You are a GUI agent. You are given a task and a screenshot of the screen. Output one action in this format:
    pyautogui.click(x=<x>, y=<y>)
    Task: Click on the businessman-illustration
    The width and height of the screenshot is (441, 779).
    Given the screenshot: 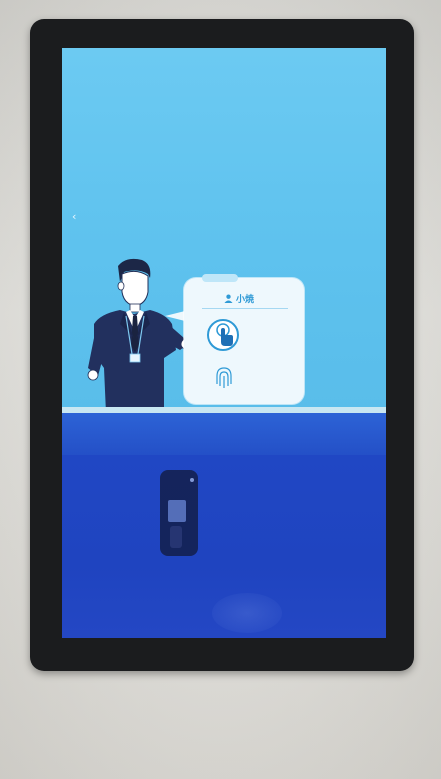 What is the action you would take?
    pyautogui.click(x=138, y=335)
    